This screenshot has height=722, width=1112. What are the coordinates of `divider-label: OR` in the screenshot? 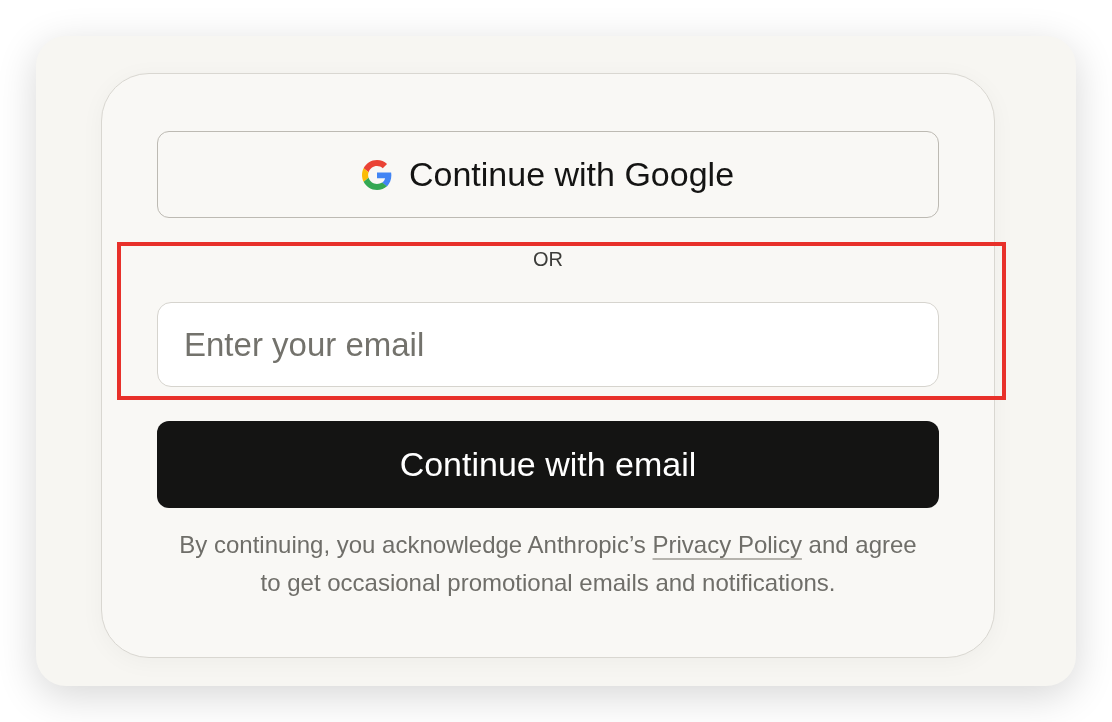 It's located at (548, 259).